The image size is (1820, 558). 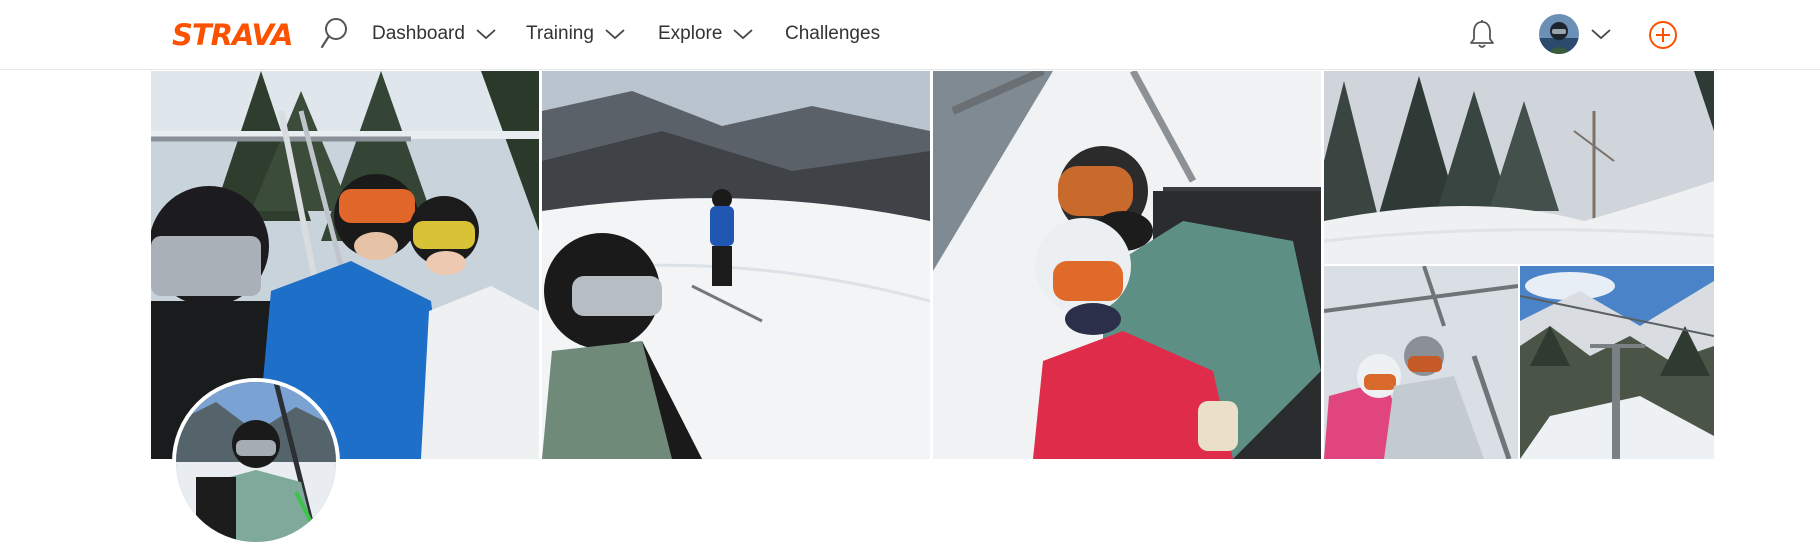 I want to click on nav-training-label: Training, so click(x=560, y=33).